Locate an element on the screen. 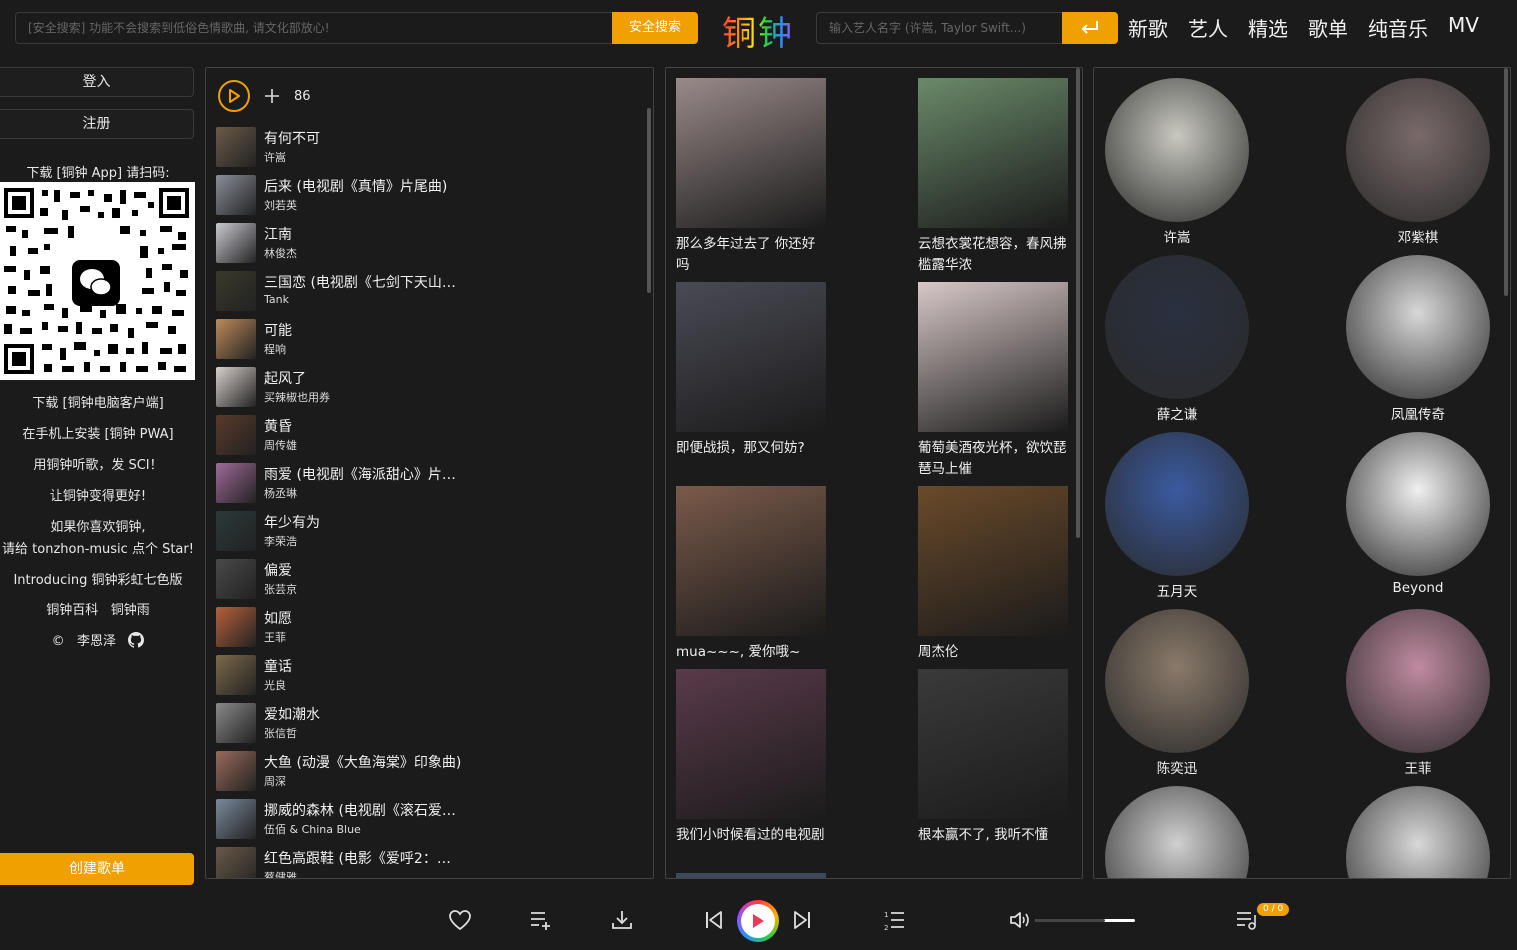 This screenshot has height=950, width=1517. download-pc-link: 下载 [铜钟电脑客户端] is located at coordinates (98, 401).